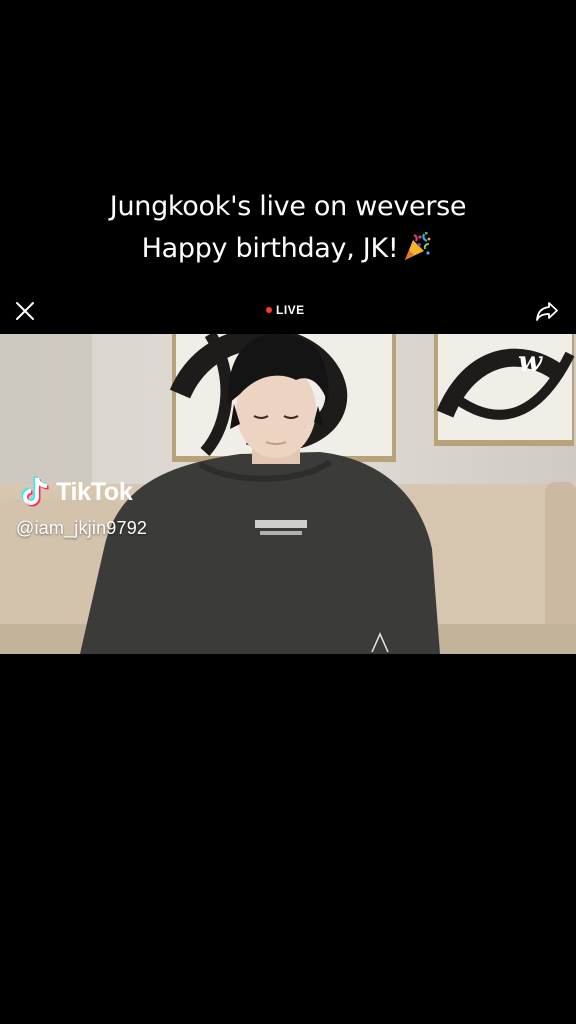 This screenshot has height=1024, width=576. I want to click on tiktok-brand: TikTok, so click(94, 491).